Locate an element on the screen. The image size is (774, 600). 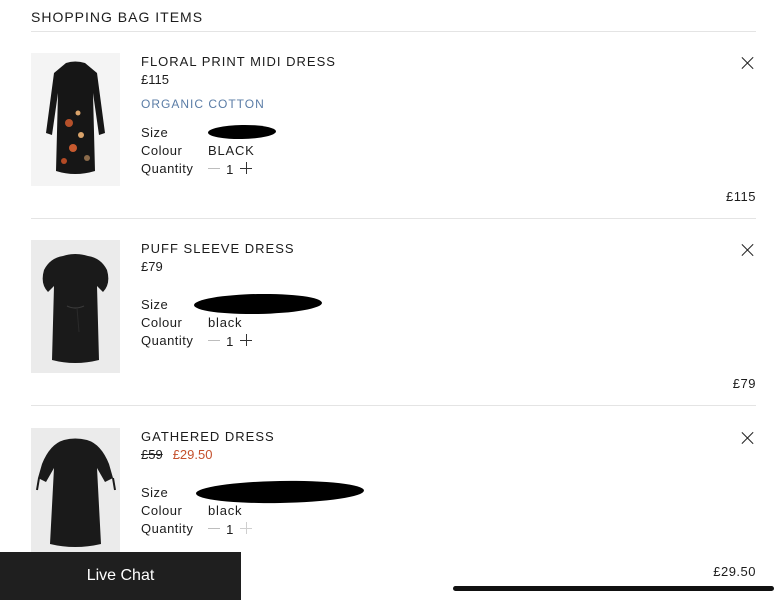
line-total: £115 is located at coordinates (741, 196).